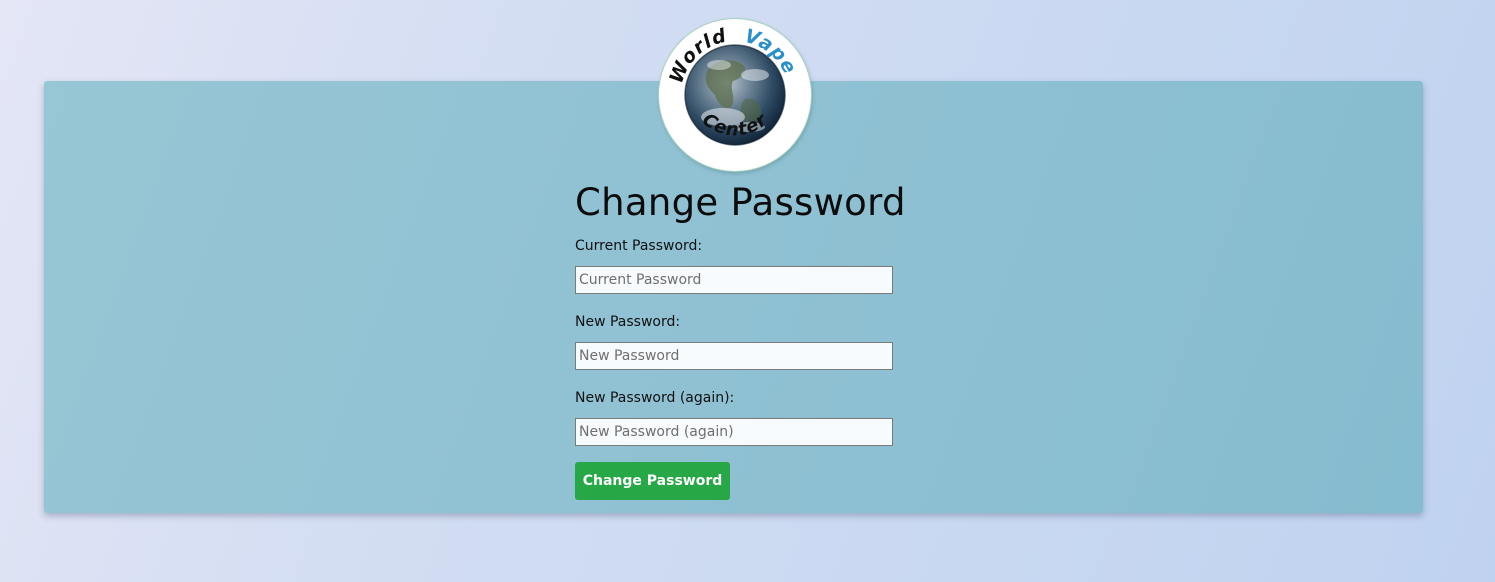  What do you see at coordinates (734, 280) in the screenshot?
I see `current-password-input` at bounding box center [734, 280].